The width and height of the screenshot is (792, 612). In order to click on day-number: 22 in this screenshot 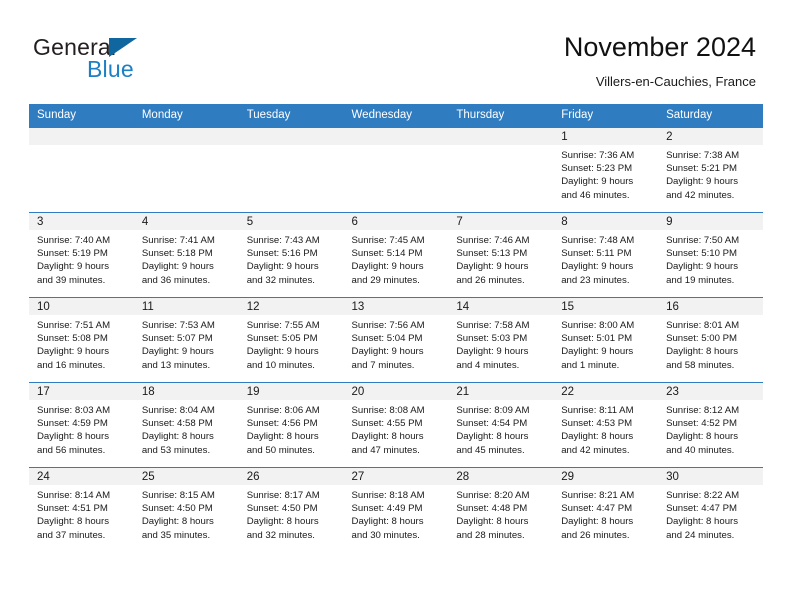, I will do `click(606, 391)`.